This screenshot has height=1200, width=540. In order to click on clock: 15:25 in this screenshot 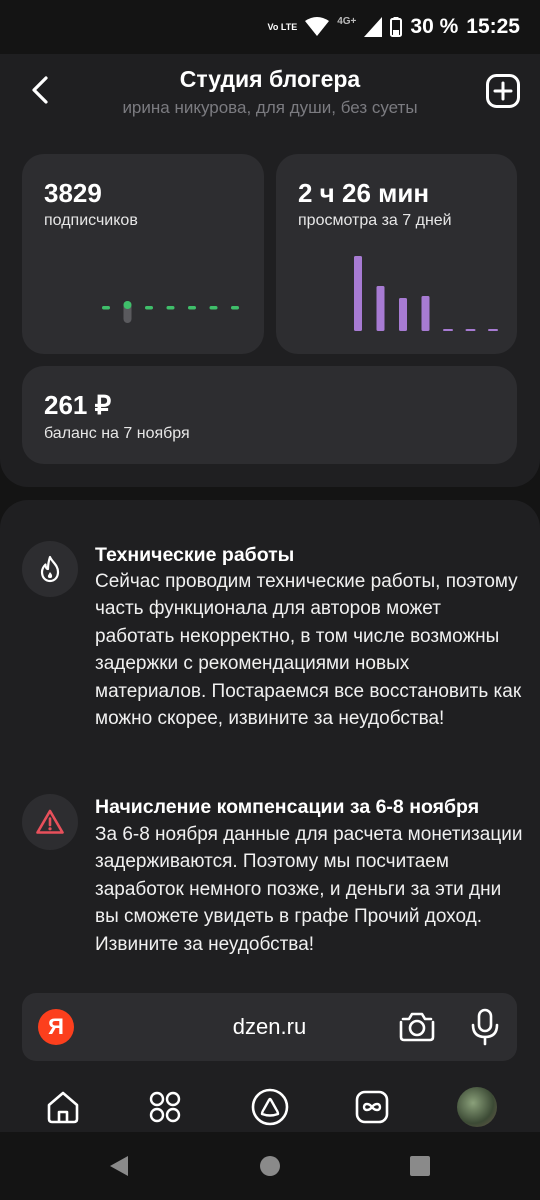, I will do `click(493, 26)`.